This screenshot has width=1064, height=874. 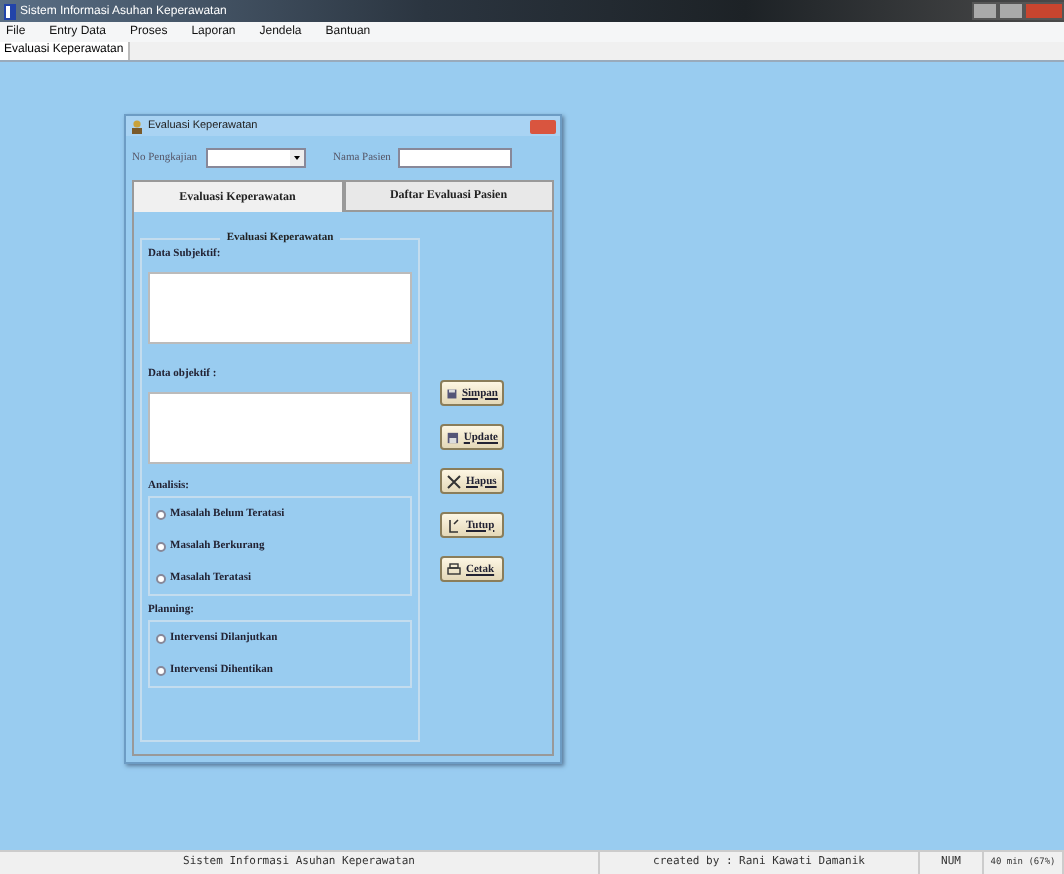 What do you see at coordinates (454, 569) in the screenshot?
I see `printer-icon` at bounding box center [454, 569].